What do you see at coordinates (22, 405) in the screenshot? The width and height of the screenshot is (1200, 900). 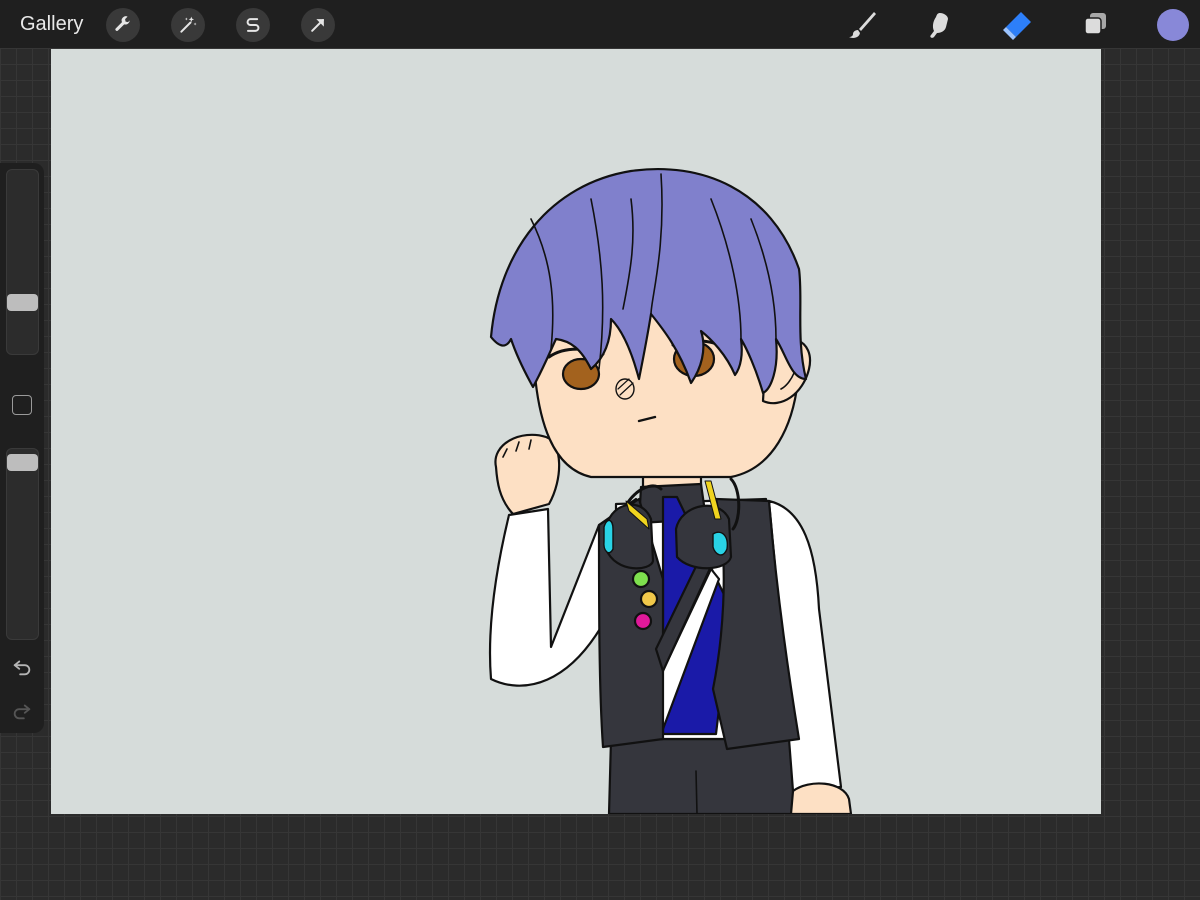 I see `modify-button` at bounding box center [22, 405].